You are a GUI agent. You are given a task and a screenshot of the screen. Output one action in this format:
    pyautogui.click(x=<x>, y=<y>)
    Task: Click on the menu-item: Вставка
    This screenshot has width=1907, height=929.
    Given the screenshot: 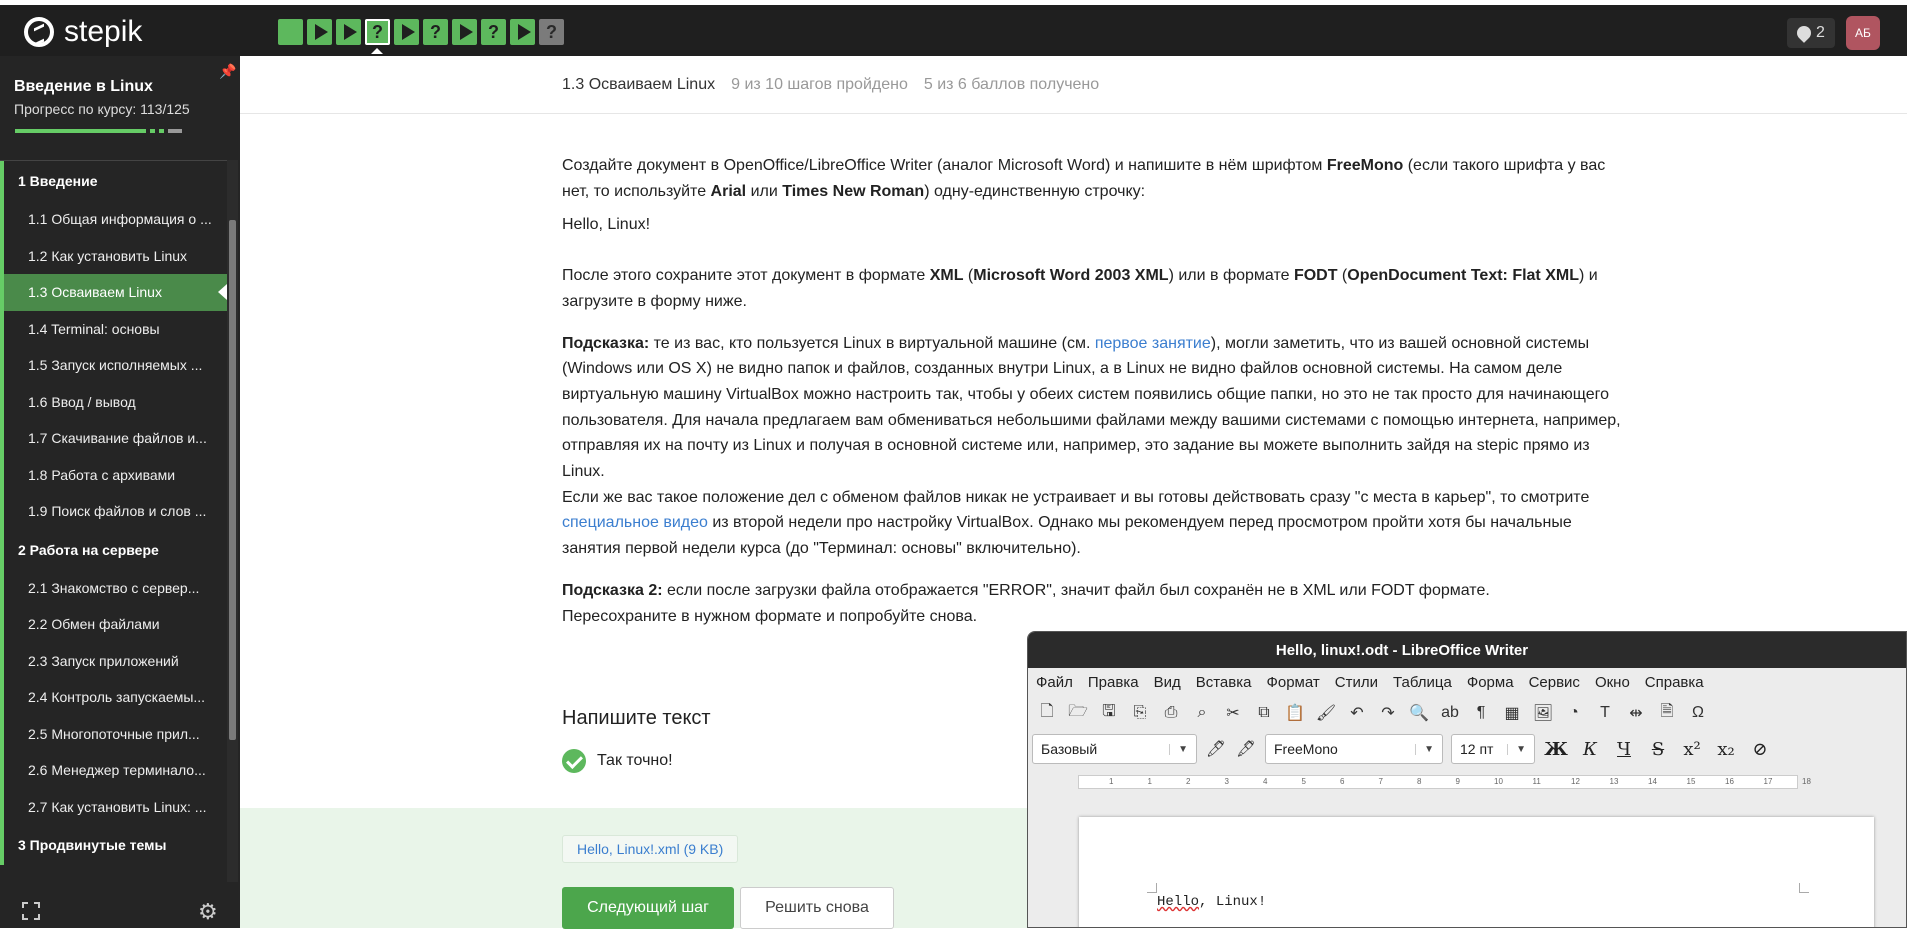 What is the action you would take?
    pyautogui.click(x=1224, y=682)
    